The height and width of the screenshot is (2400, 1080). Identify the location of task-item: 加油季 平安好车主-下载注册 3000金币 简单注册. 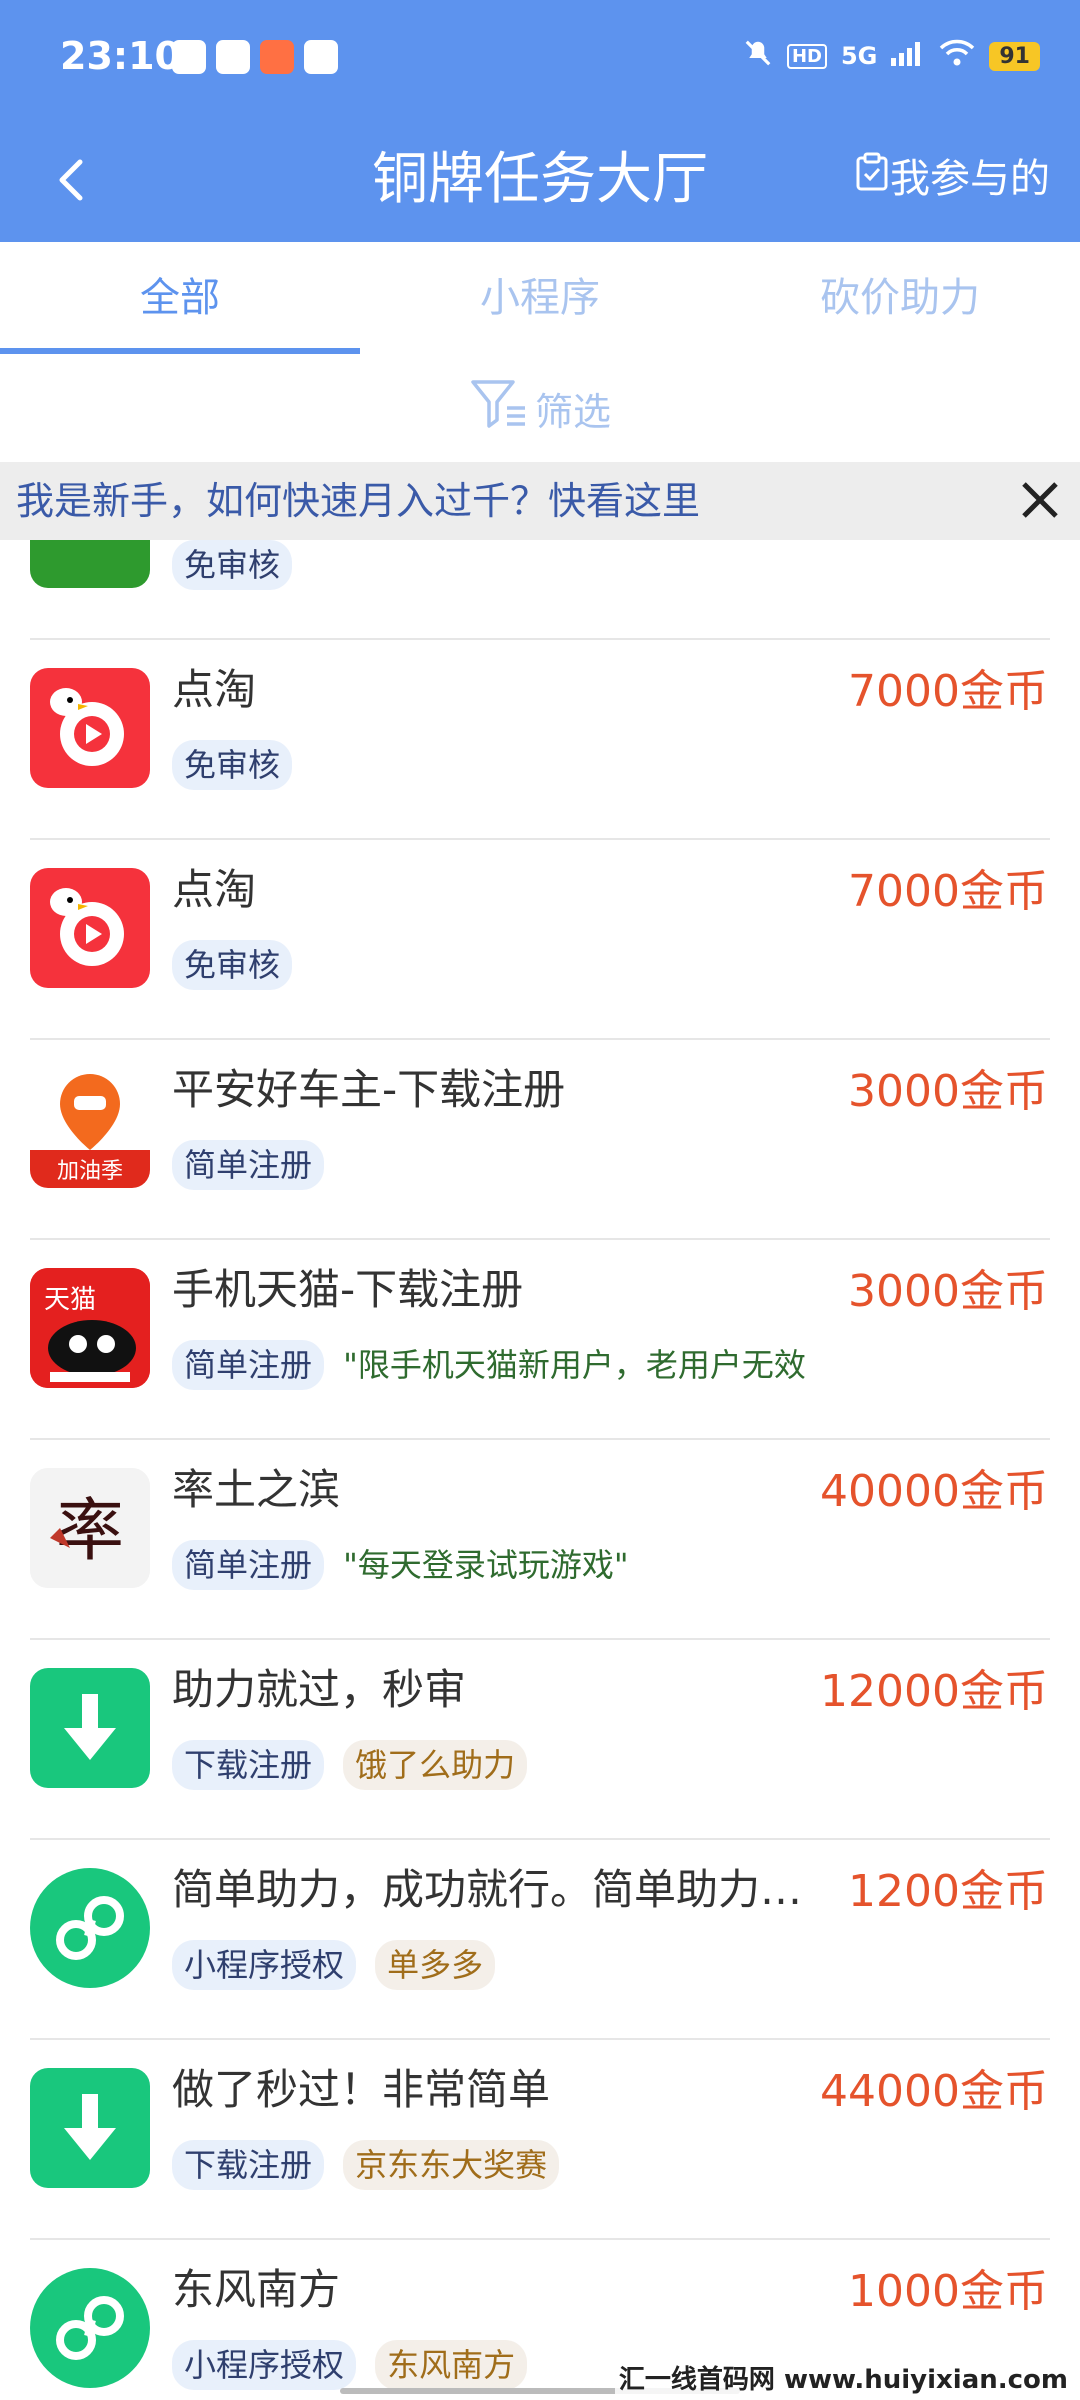
(540, 1140).